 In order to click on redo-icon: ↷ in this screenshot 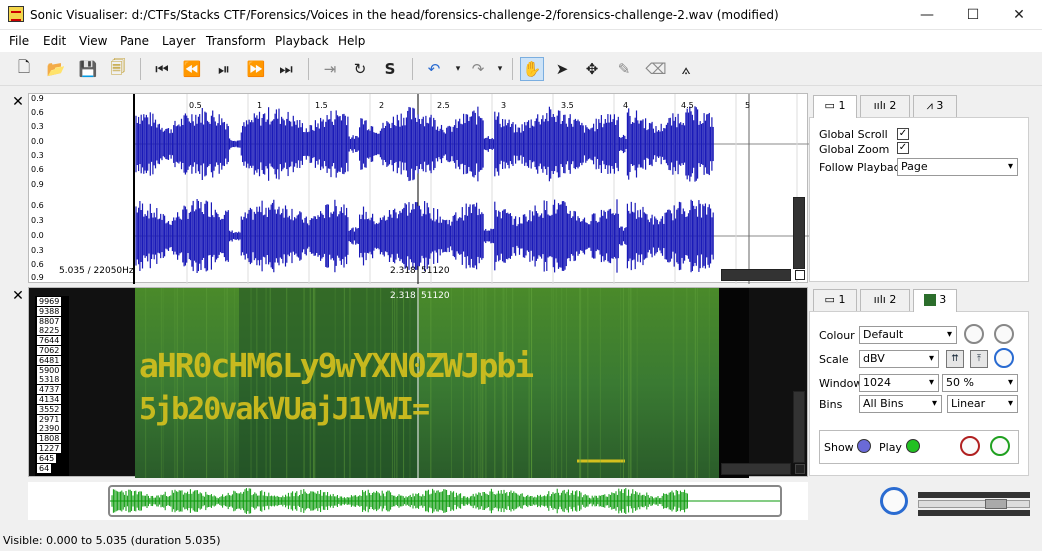, I will do `click(478, 69)`.